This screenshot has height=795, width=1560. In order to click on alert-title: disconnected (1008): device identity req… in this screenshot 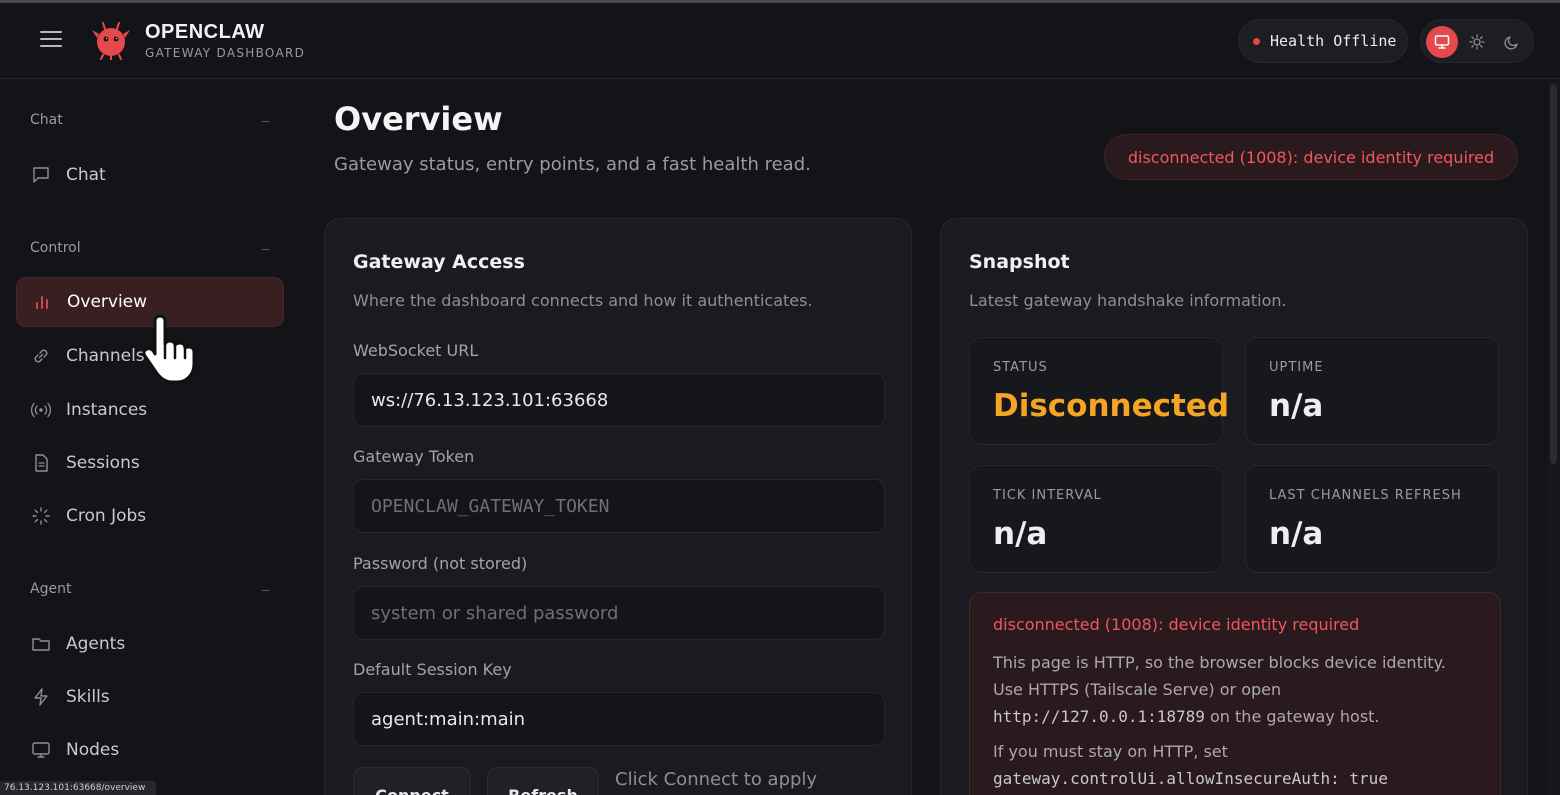, I will do `click(1176, 624)`.